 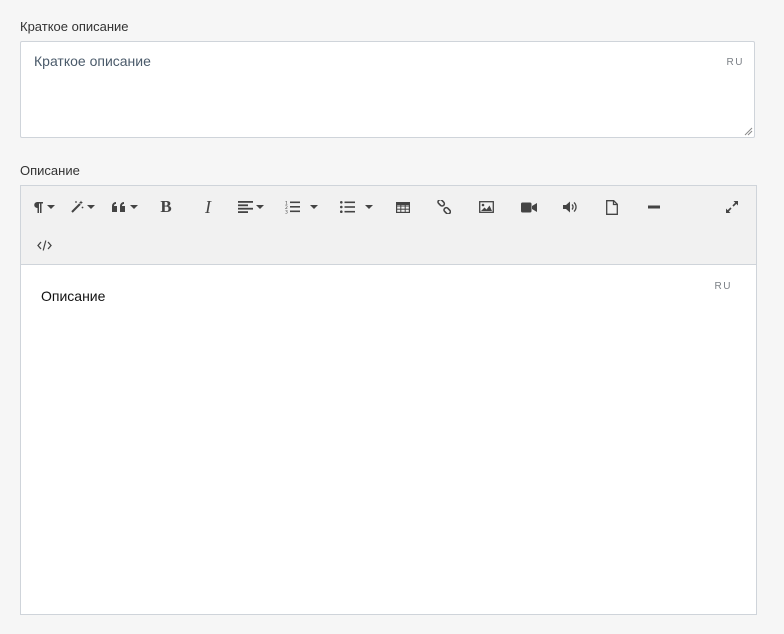 I want to click on file-button, so click(x=612, y=207).